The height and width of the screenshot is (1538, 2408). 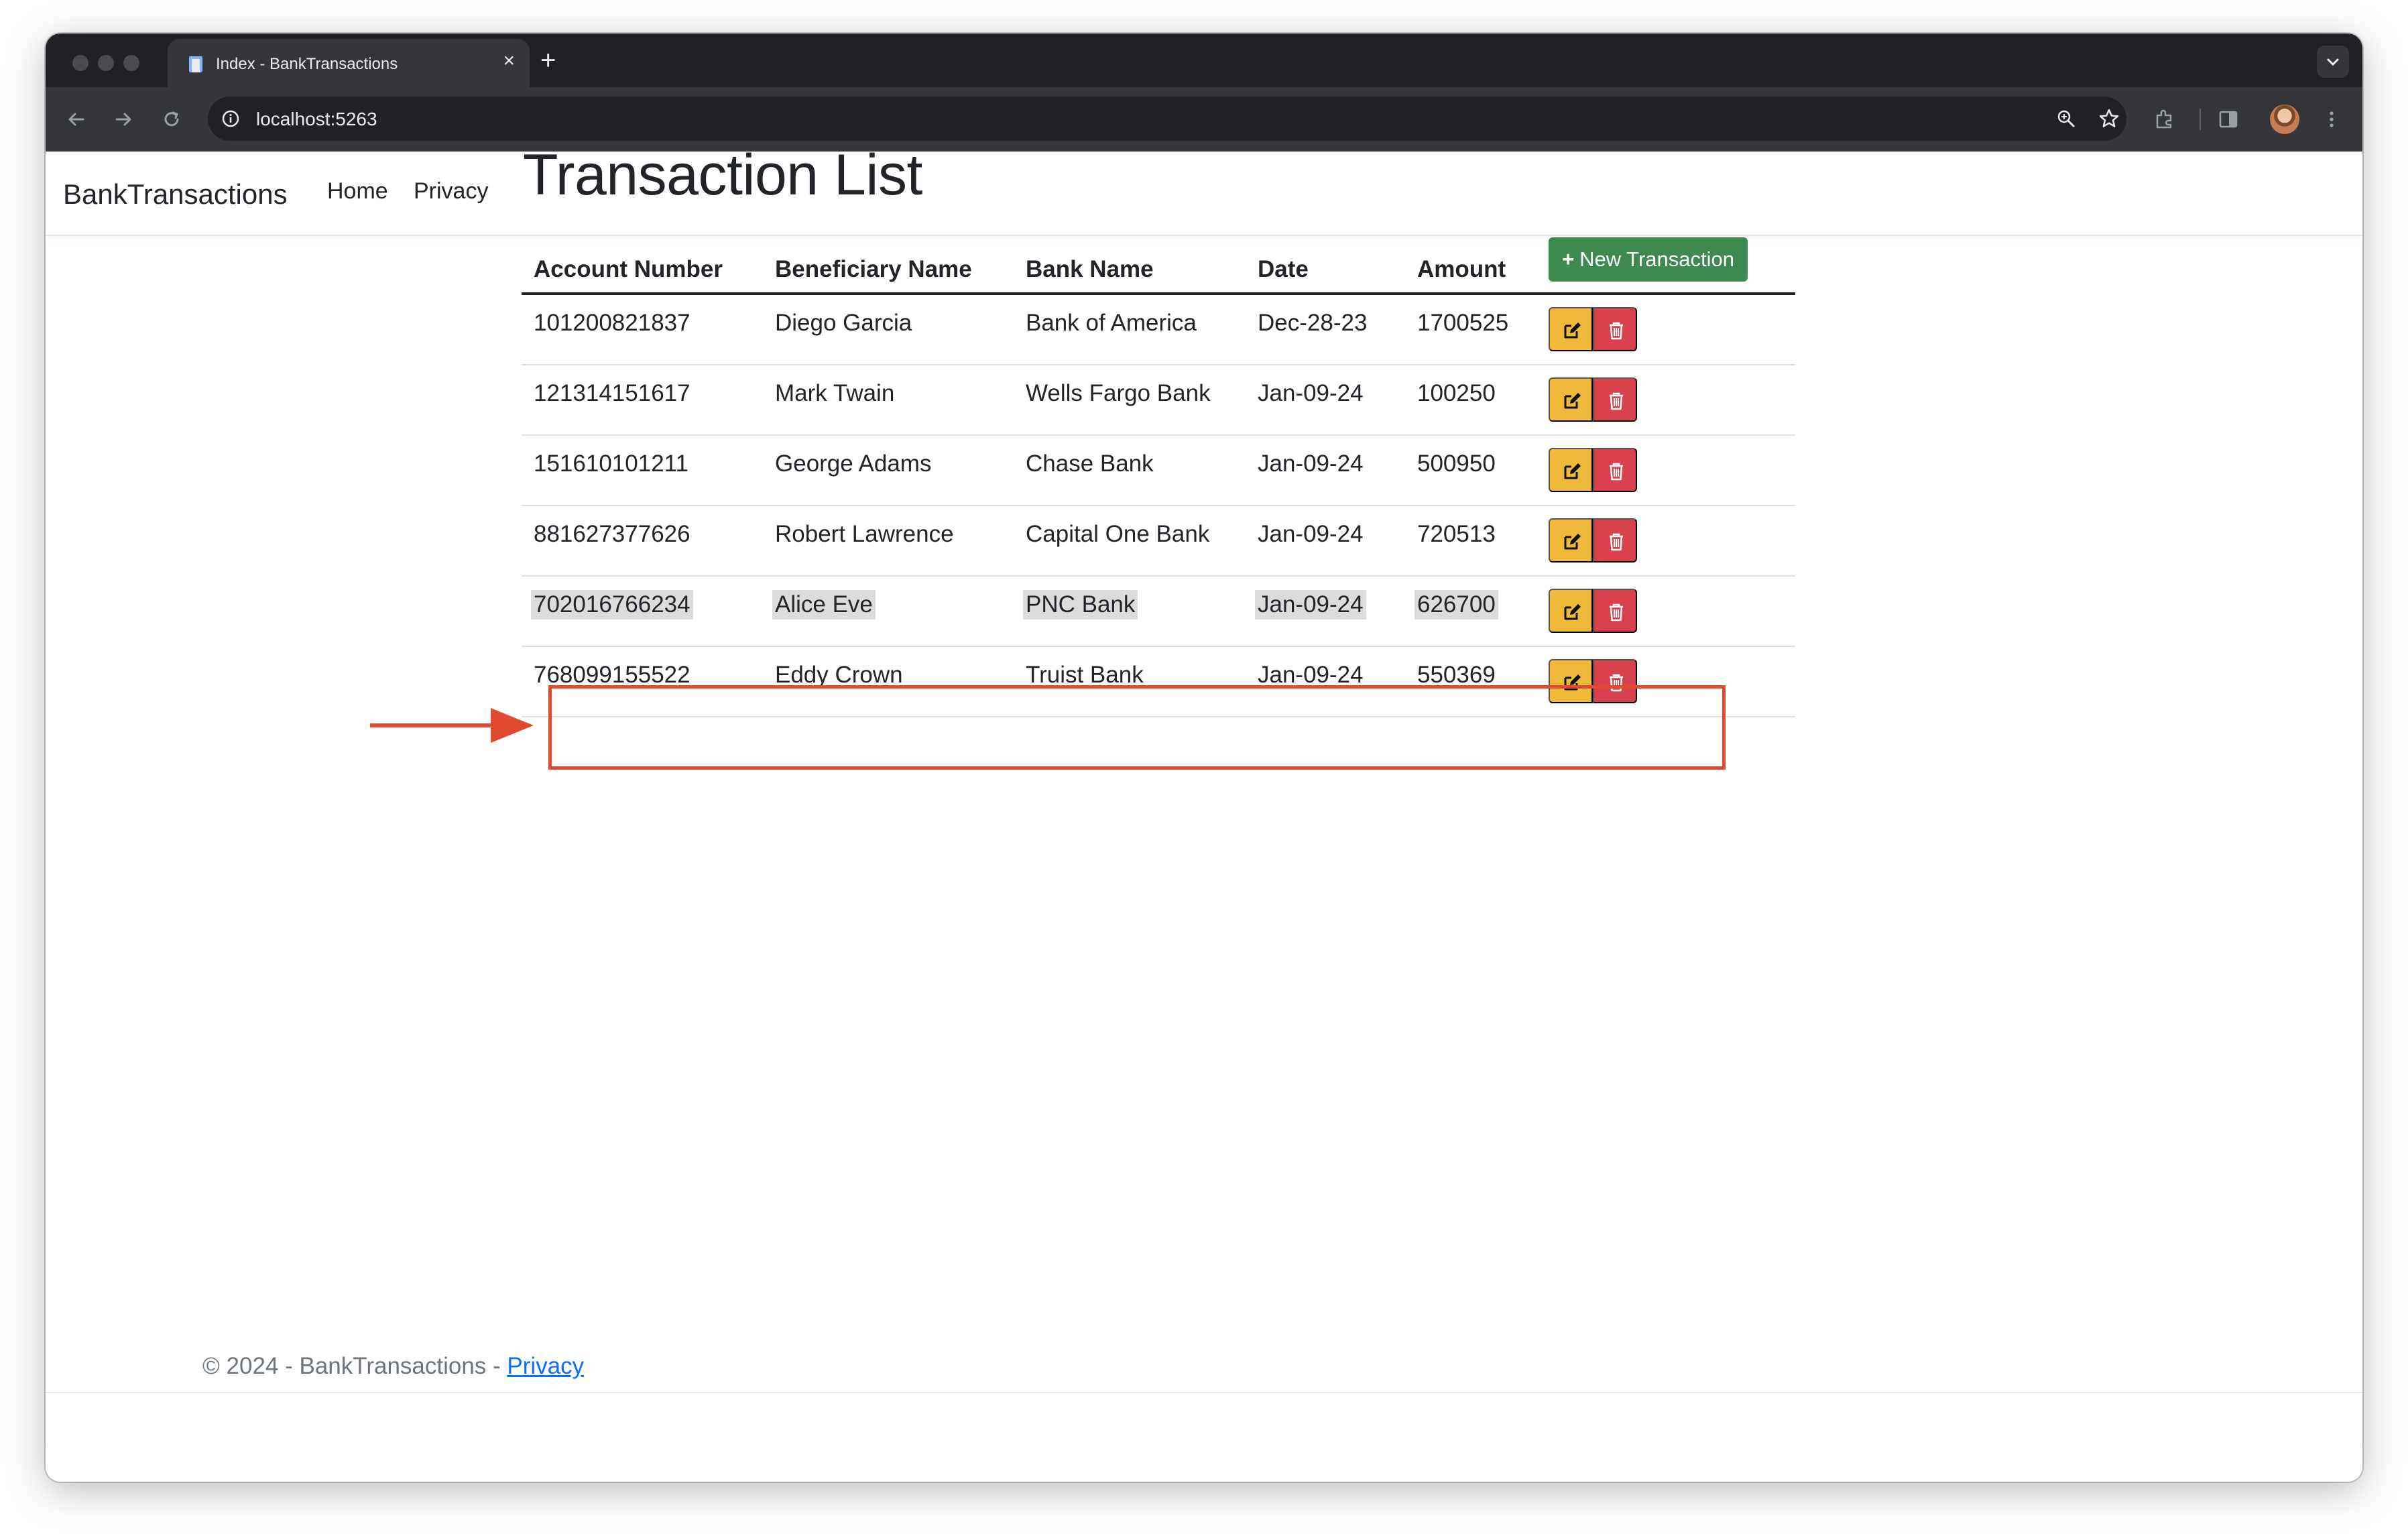 What do you see at coordinates (1461, 269) in the screenshot?
I see `header-amount: Amount` at bounding box center [1461, 269].